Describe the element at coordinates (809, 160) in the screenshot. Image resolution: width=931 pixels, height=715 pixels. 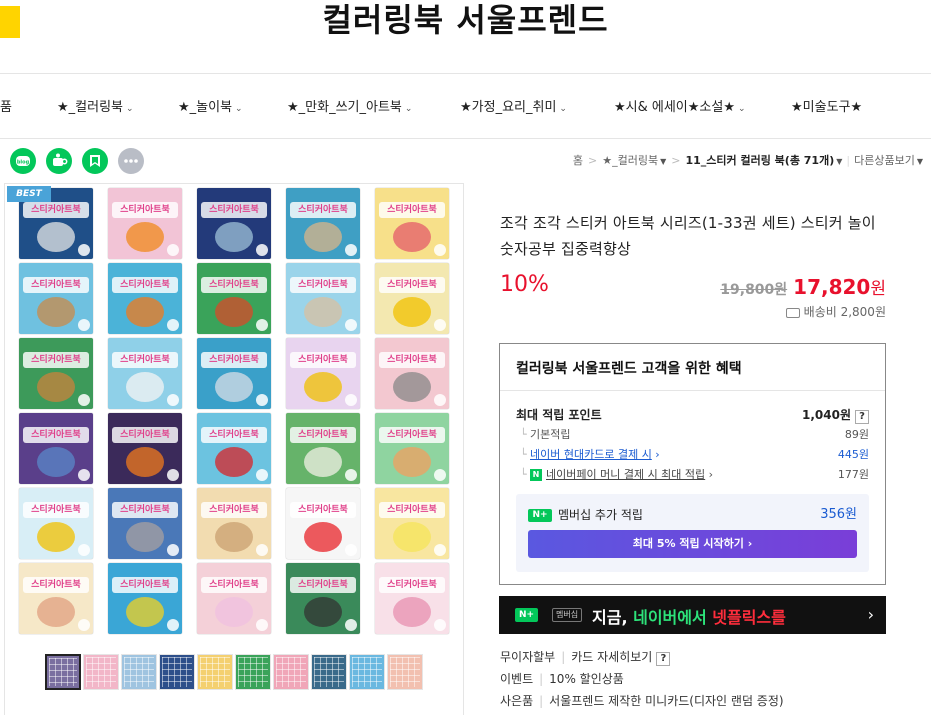
I see `breadcrumb-count: (총 71개)` at that location.